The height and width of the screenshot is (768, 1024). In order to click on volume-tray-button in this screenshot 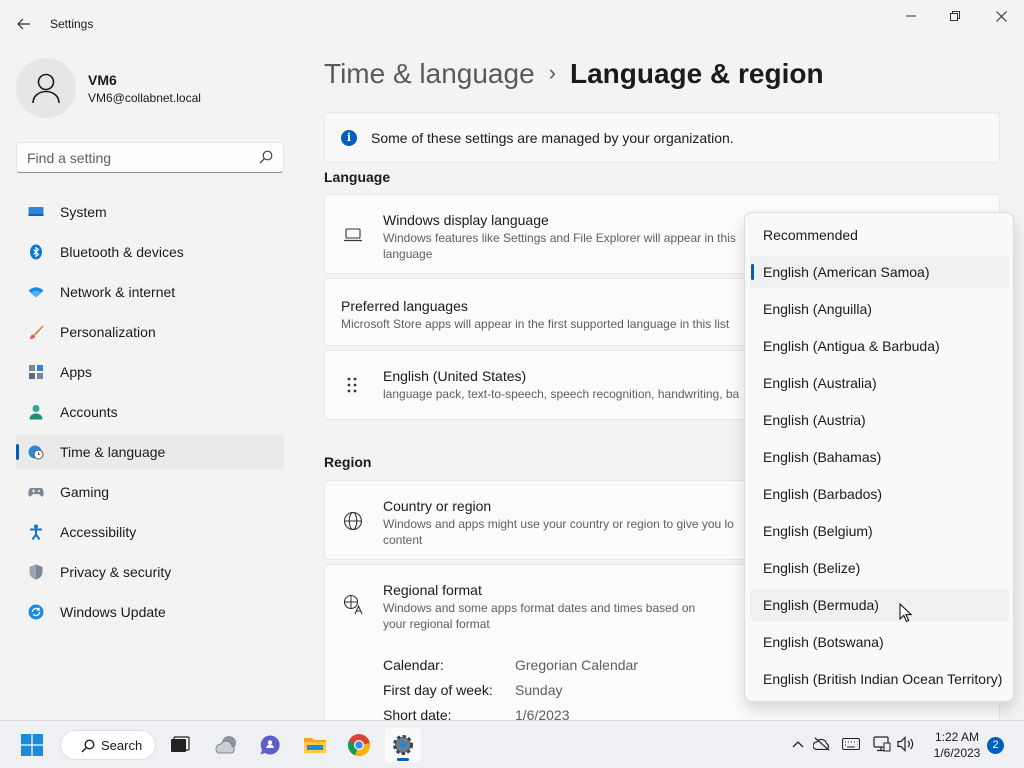, I will do `click(906, 744)`.